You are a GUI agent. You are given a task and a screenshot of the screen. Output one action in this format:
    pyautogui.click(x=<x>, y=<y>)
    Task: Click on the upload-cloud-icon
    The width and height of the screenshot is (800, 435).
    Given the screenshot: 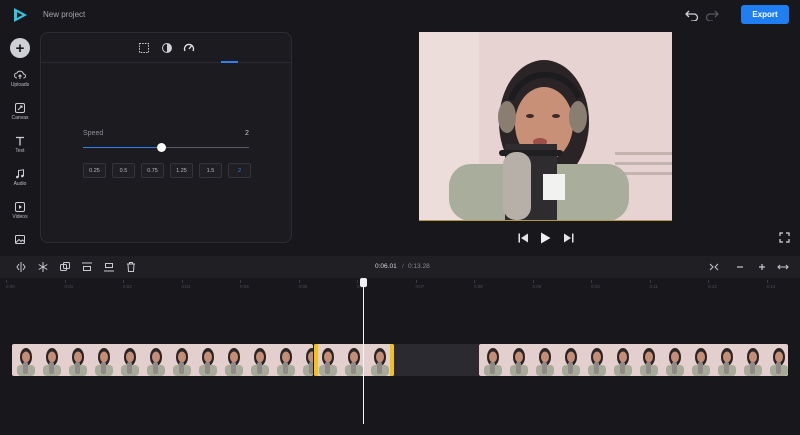 What is the action you would take?
    pyautogui.click(x=20, y=74)
    